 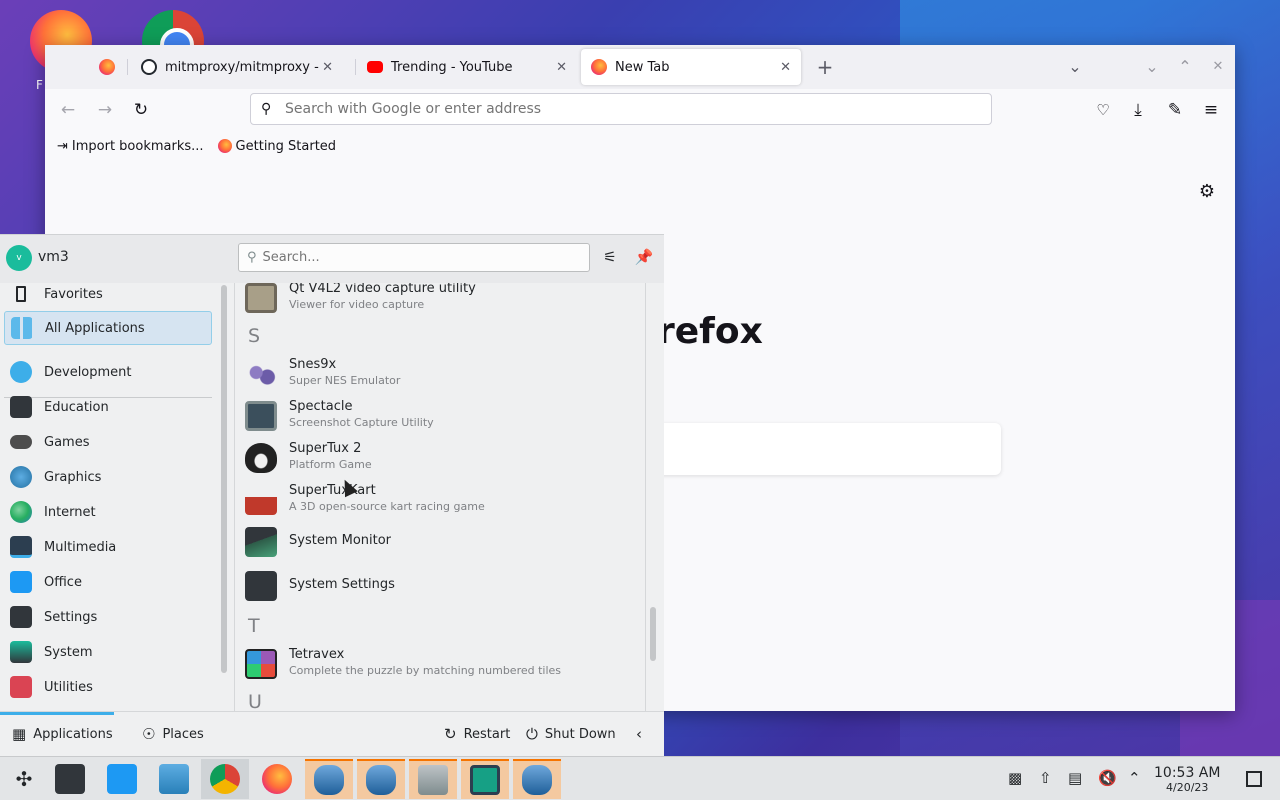 What do you see at coordinates (691, 67) in the screenshot?
I see `tab-new-tab: New Tab ✕` at bounding box center [691, 67].